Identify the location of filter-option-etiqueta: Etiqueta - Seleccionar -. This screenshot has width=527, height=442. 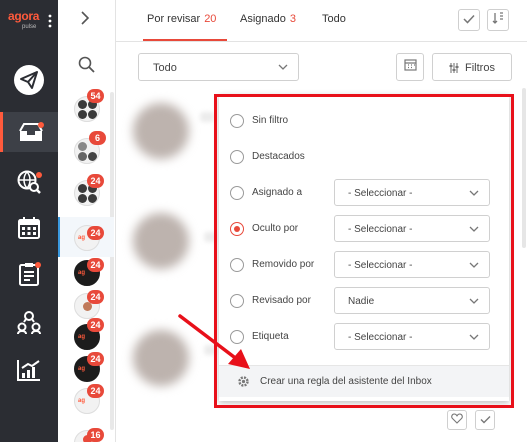
(364, 336).